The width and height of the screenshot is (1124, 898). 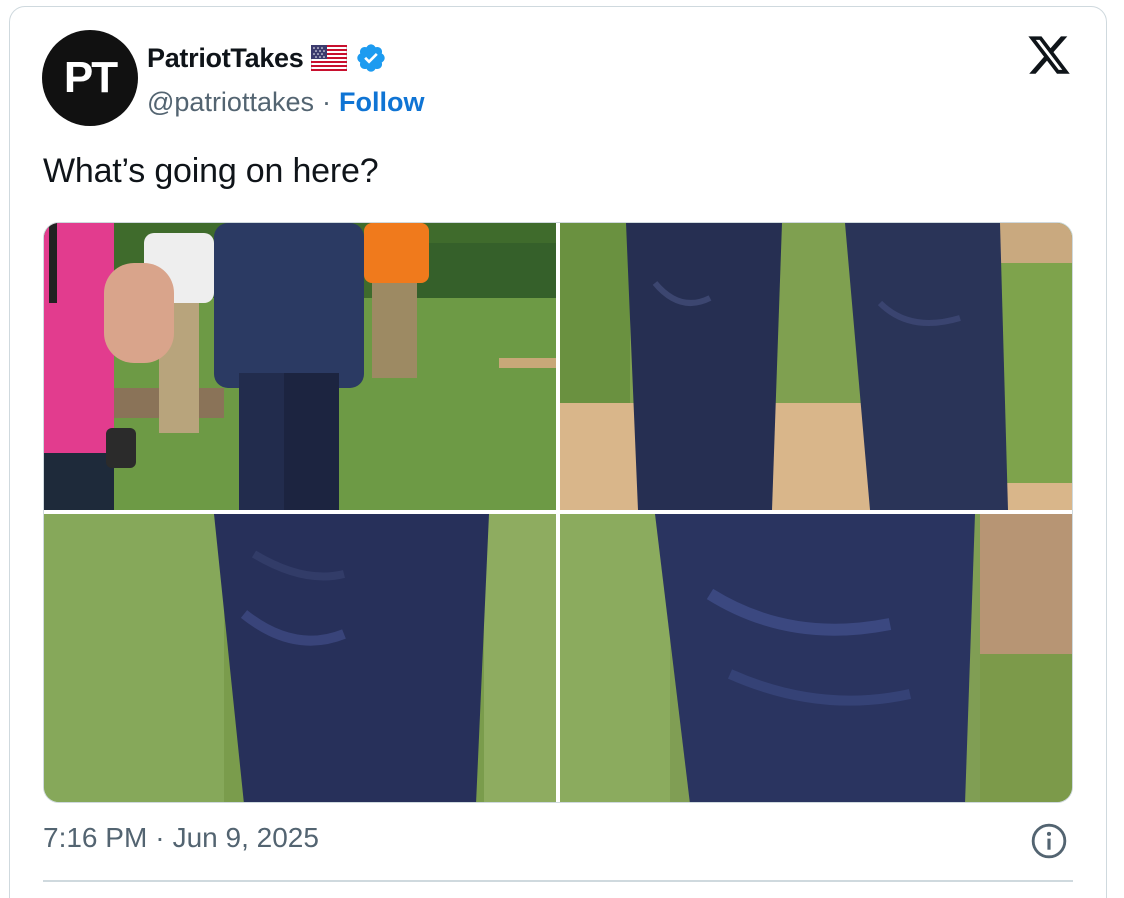 I want to click on author-name-row: PatriotTakes, so click(x=267, y=58).